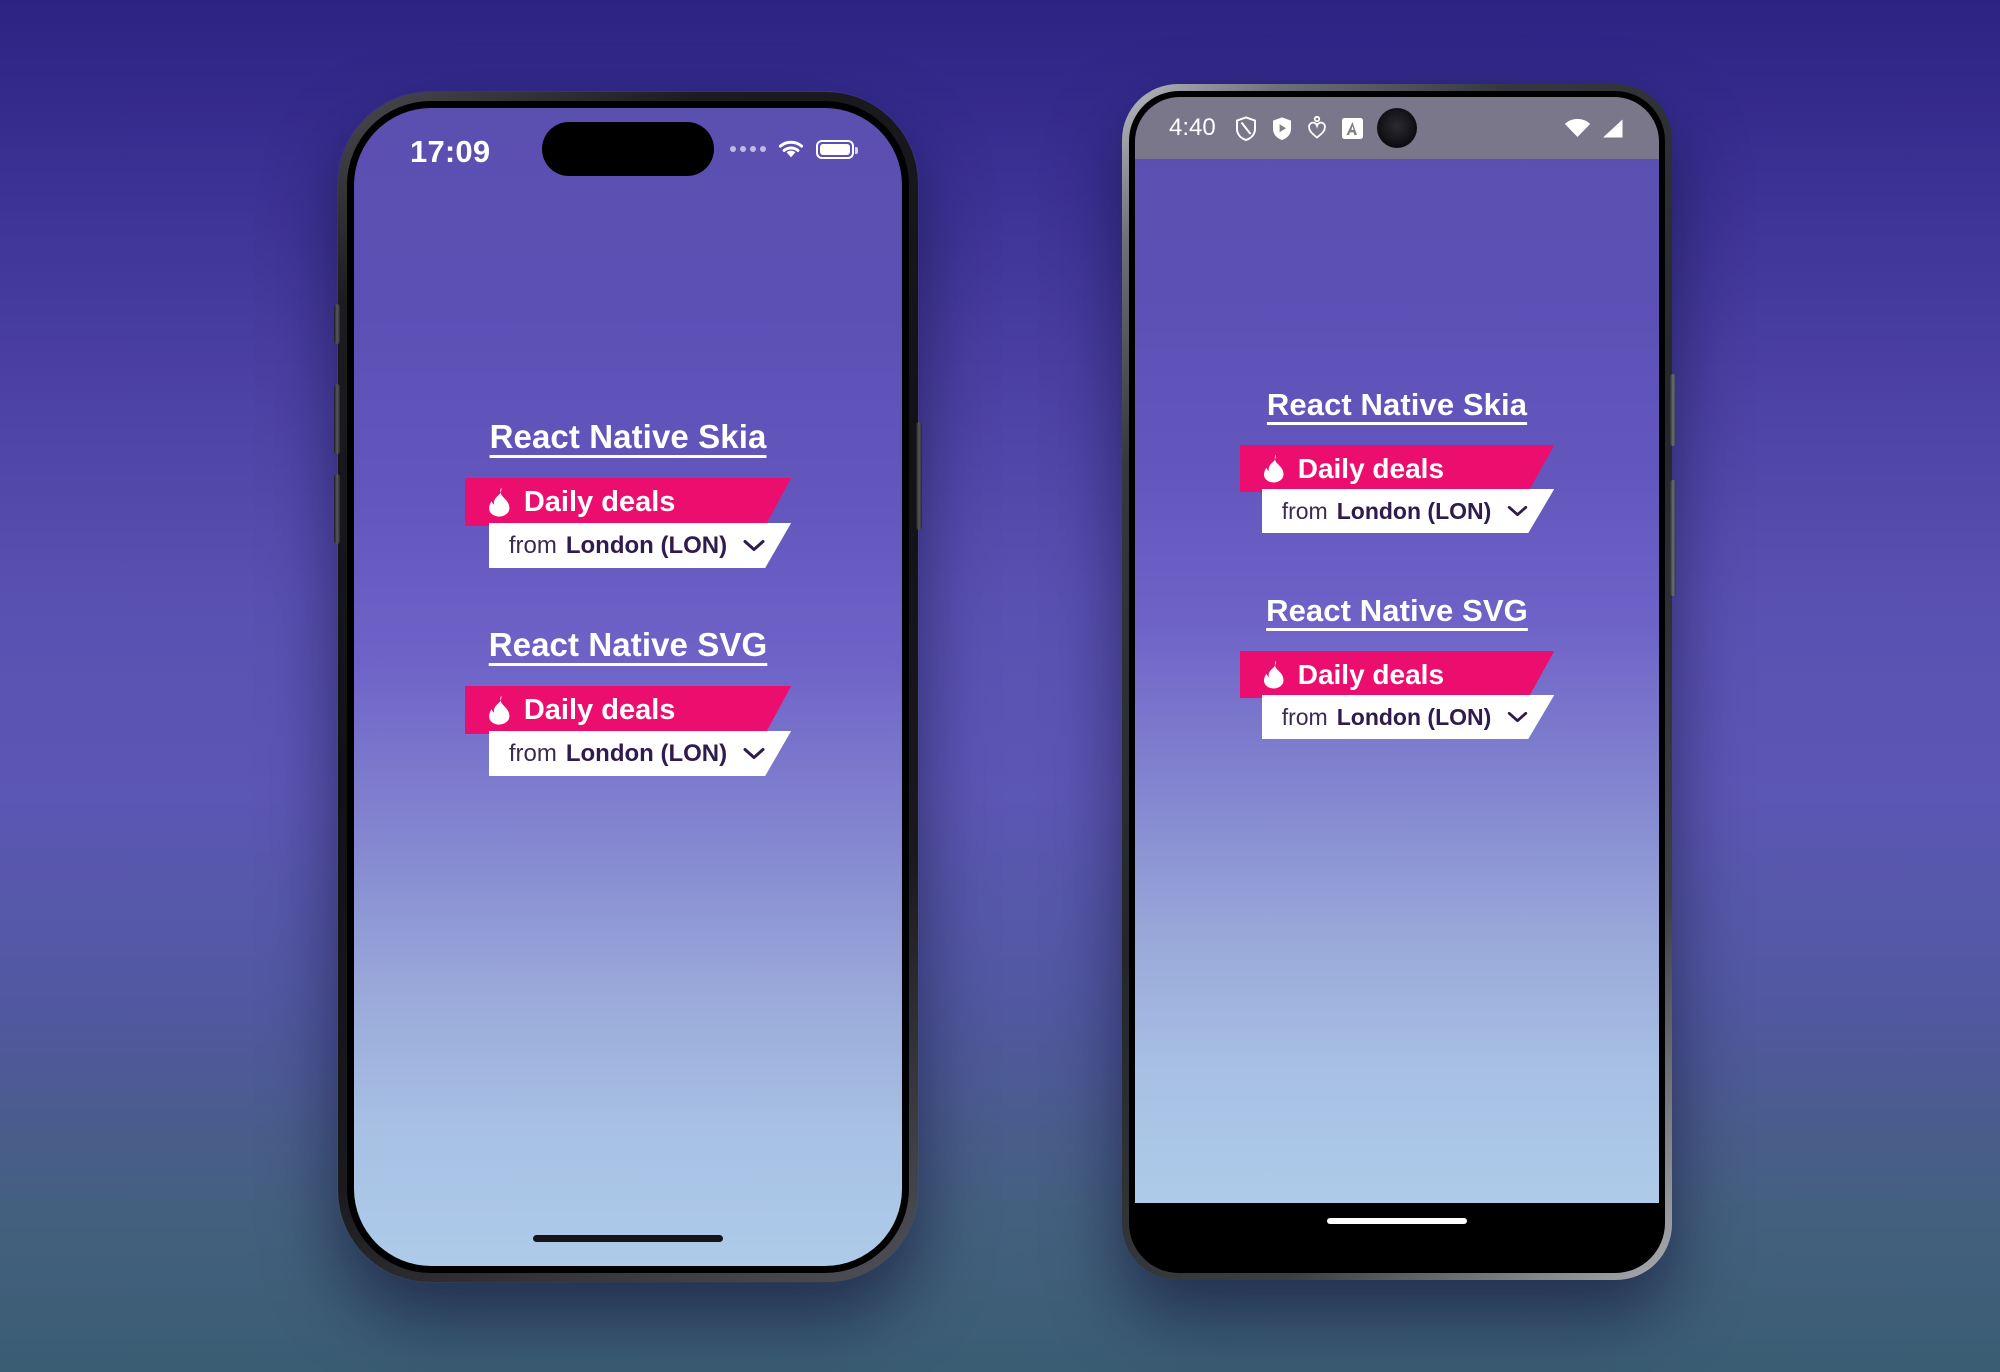  What do you see at coordinates (337, 509) in the screenshot?
I see `iphone-volume-down-button` at bounding box center [337, 509].